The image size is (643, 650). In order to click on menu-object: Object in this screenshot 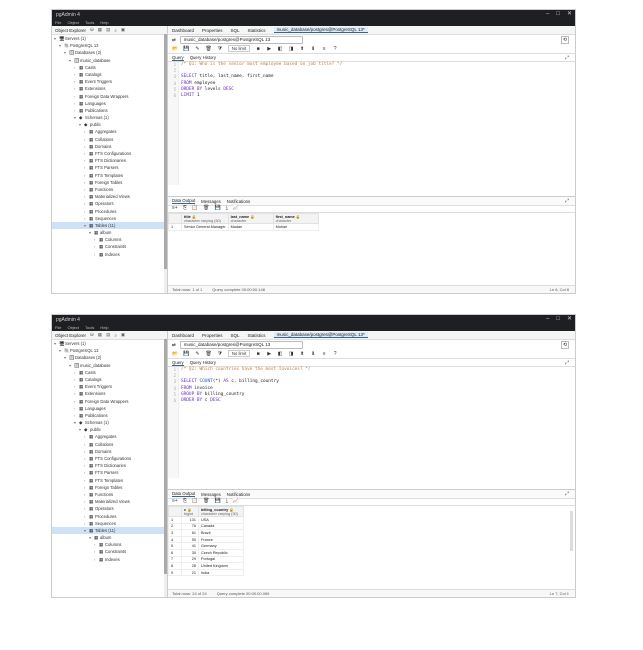, I will do `click(73, 22)`.